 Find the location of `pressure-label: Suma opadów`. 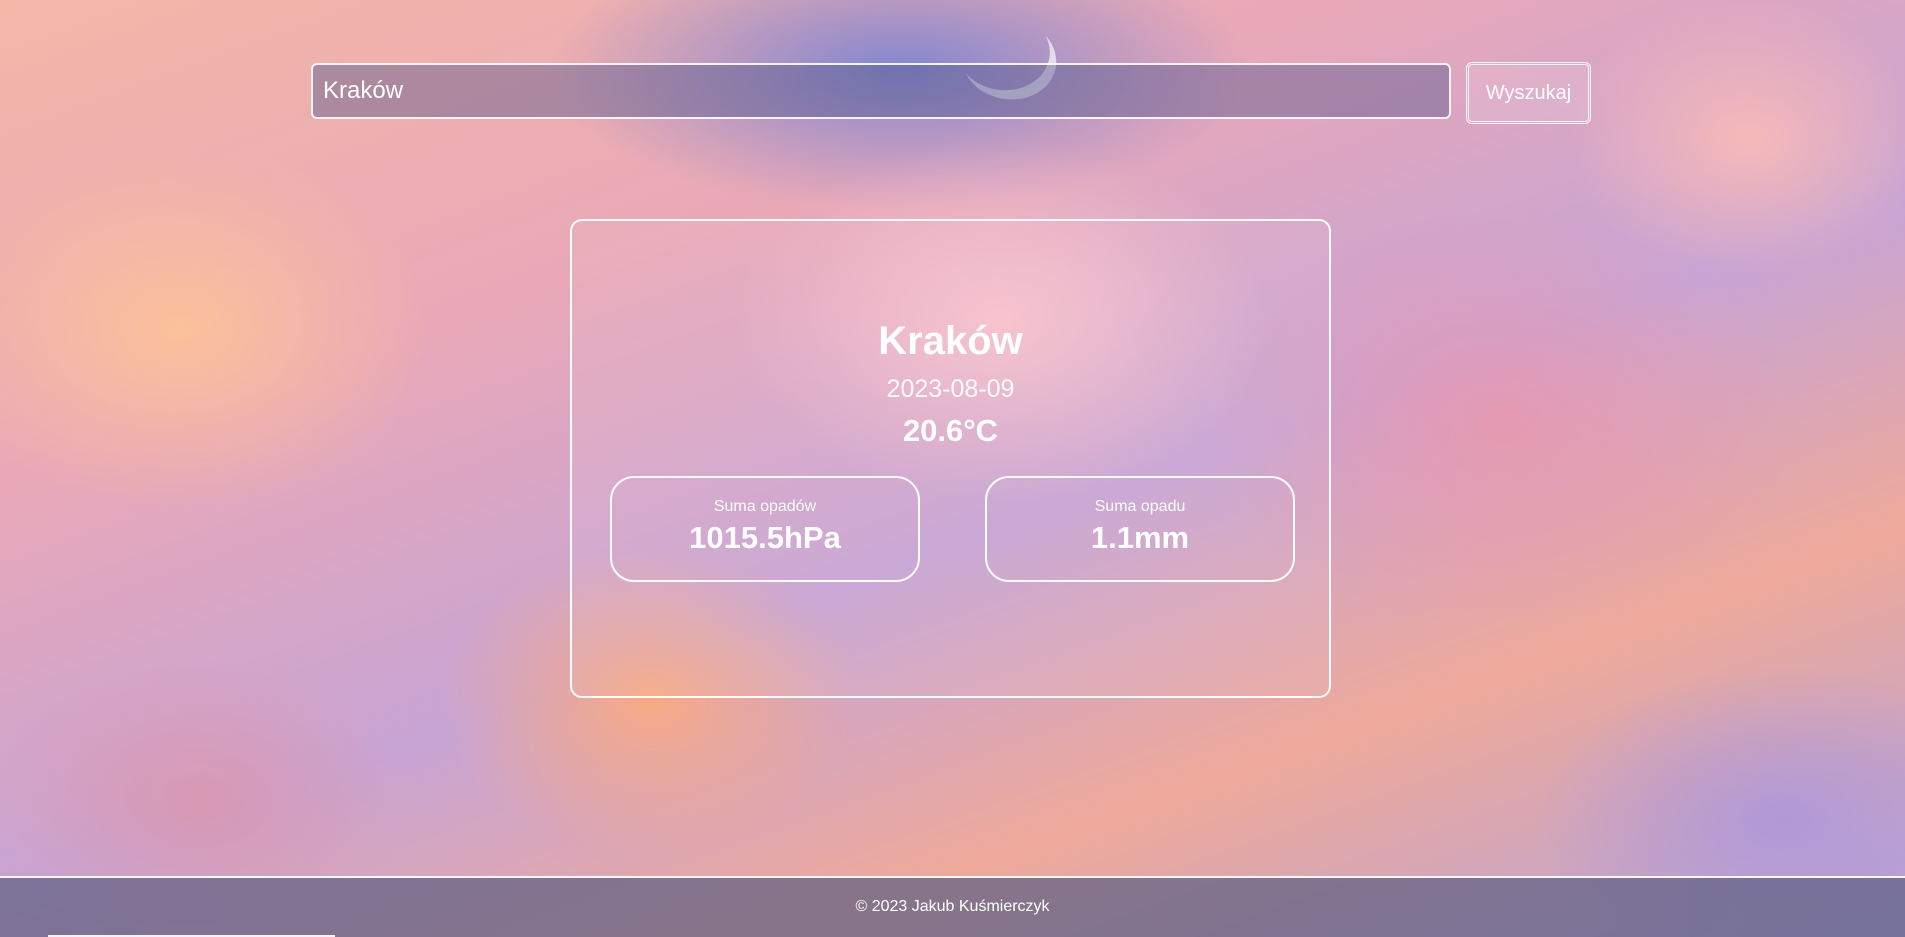

pressure-label: Suma opadów is located at coordinates (765, 506).